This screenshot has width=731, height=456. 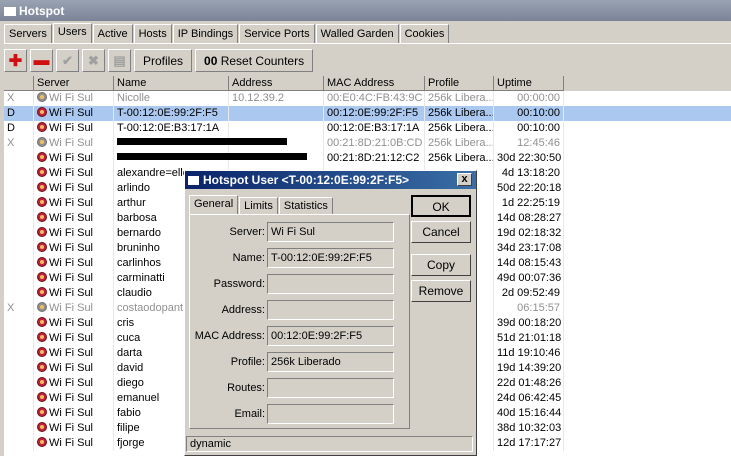 What do you see at coordinates (152, 34) in the screenshot?
I see `tab-hosts: Hosts` at bounding box center [152, 34].